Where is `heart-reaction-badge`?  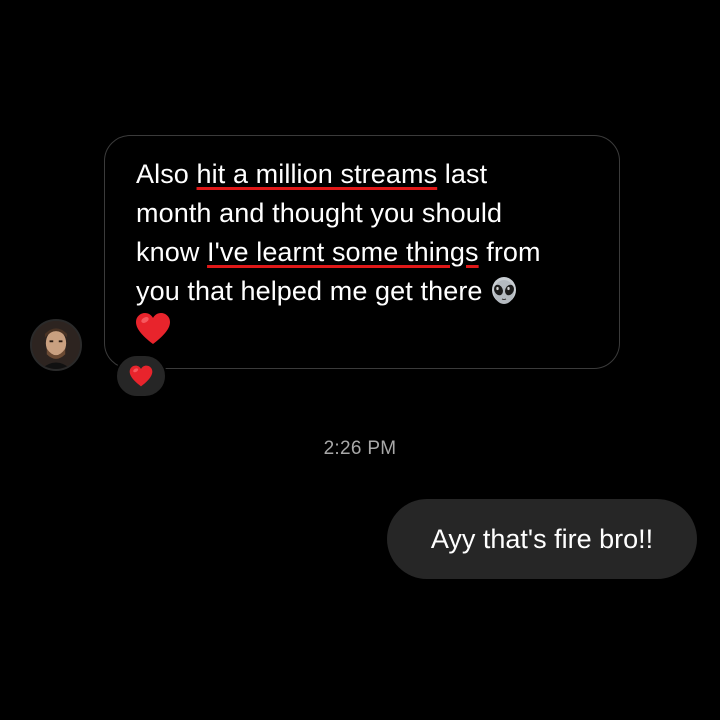 heart-reaction-badge is located at coordinates (141, 376).